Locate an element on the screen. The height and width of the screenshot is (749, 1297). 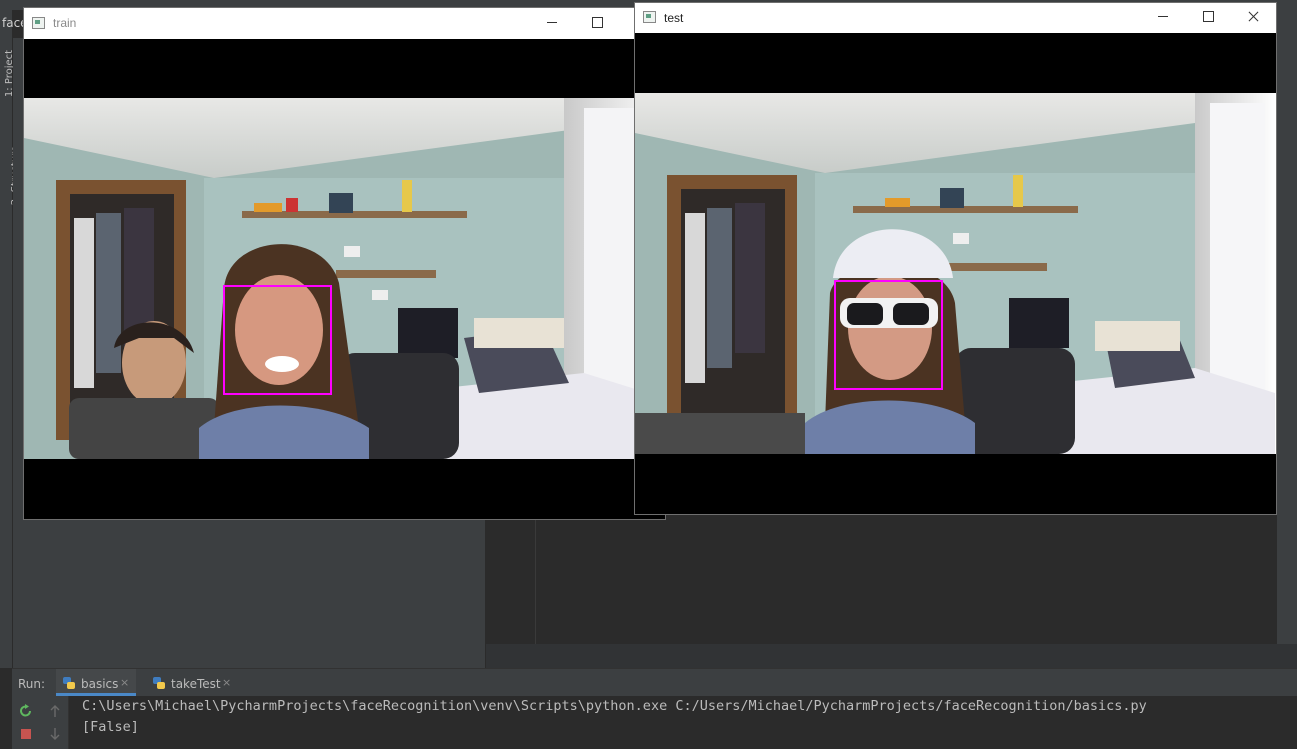
test-titlebar: test is located at coordinates (955, 18).